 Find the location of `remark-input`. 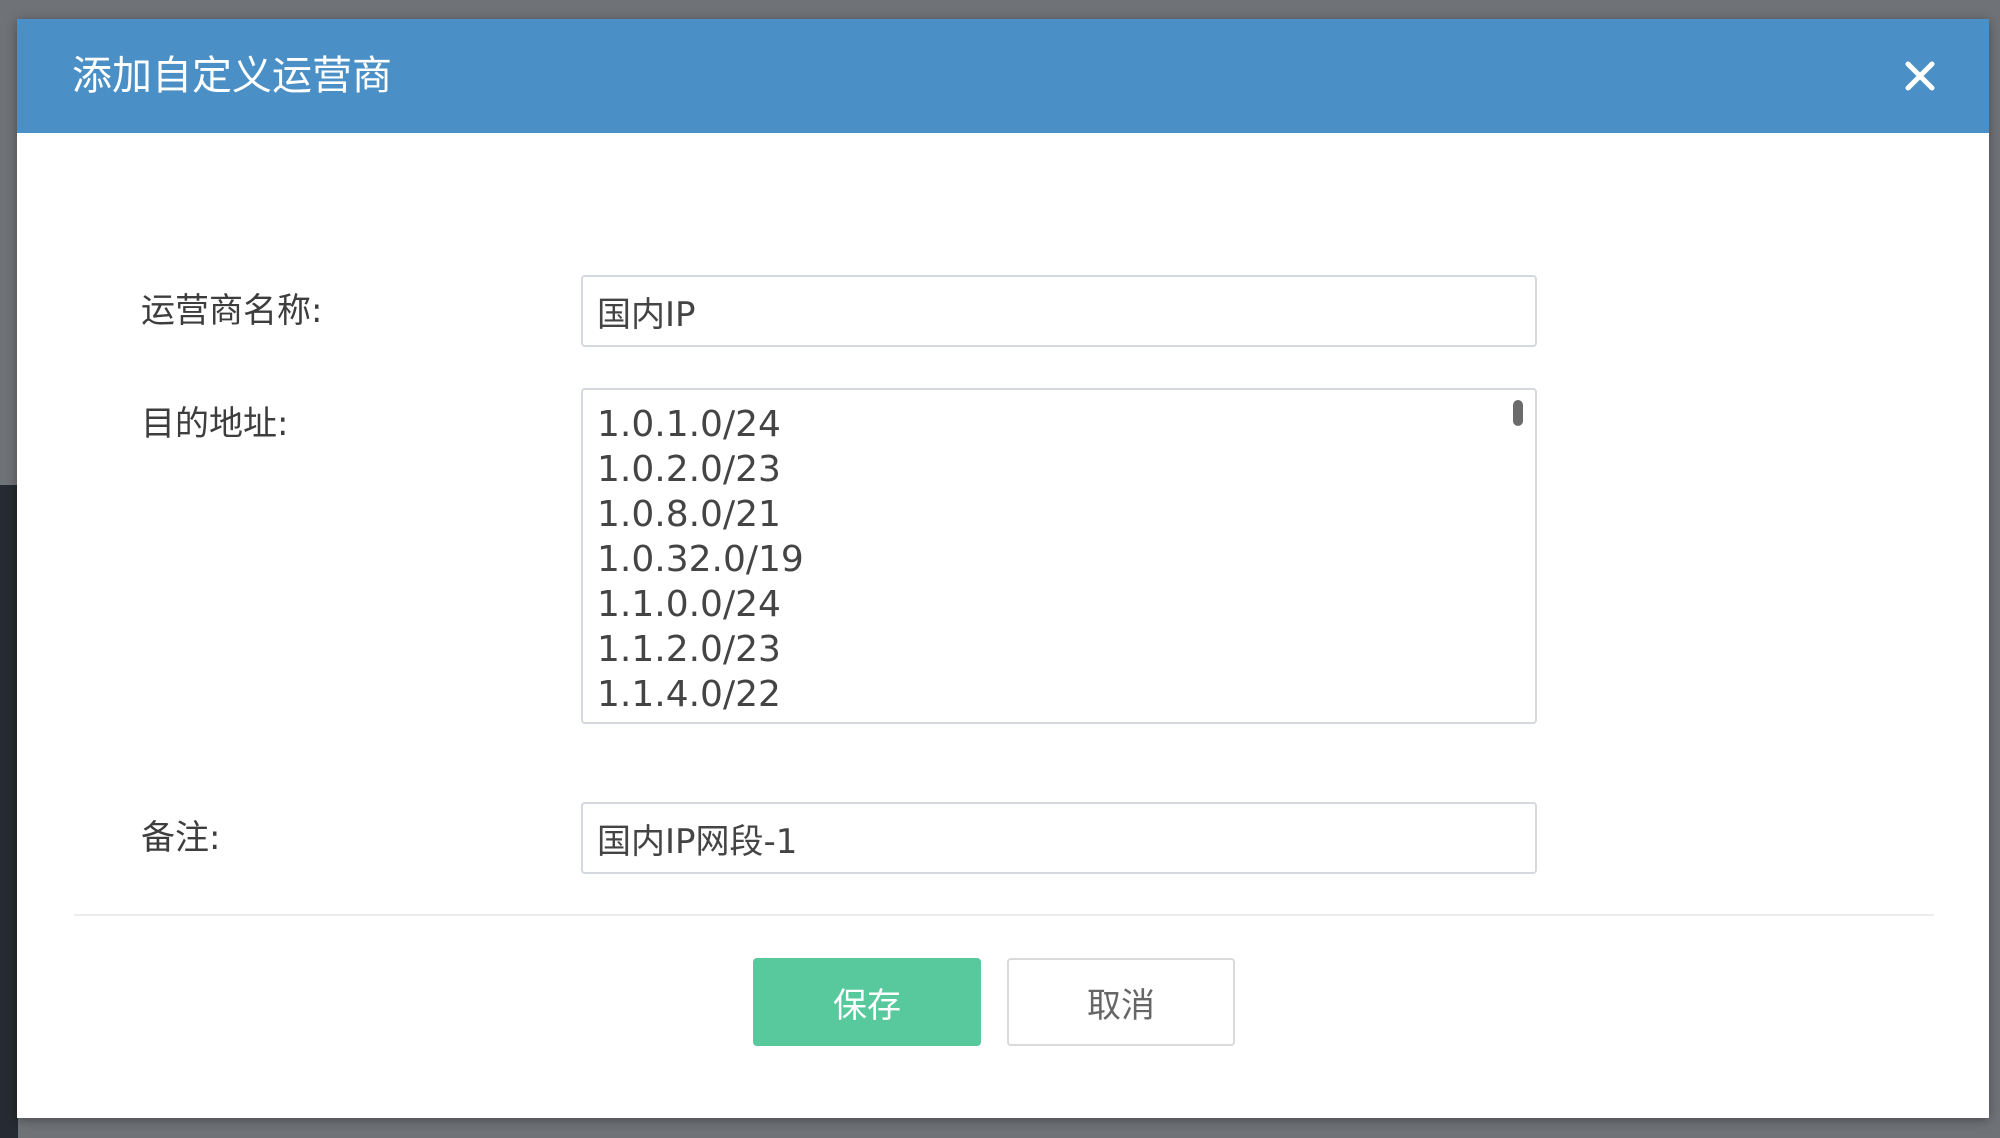

remark-input is located at coordinates (1059, 838).